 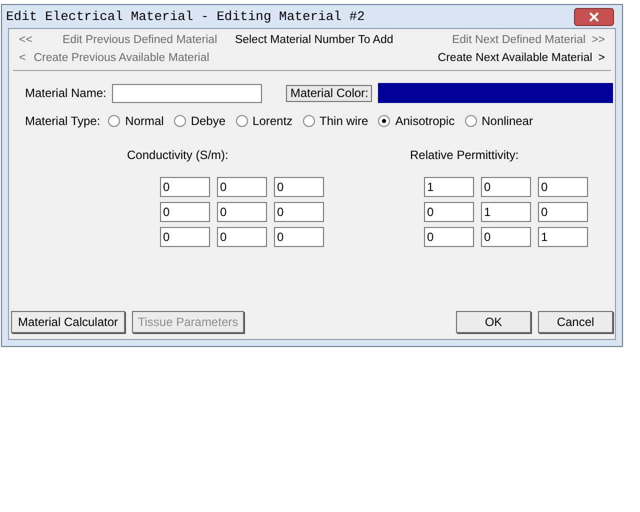 What do you see at coordinates (493, 322) in the screenshot?
I see `dialog-button: OK` at bounding box center [493, 322].